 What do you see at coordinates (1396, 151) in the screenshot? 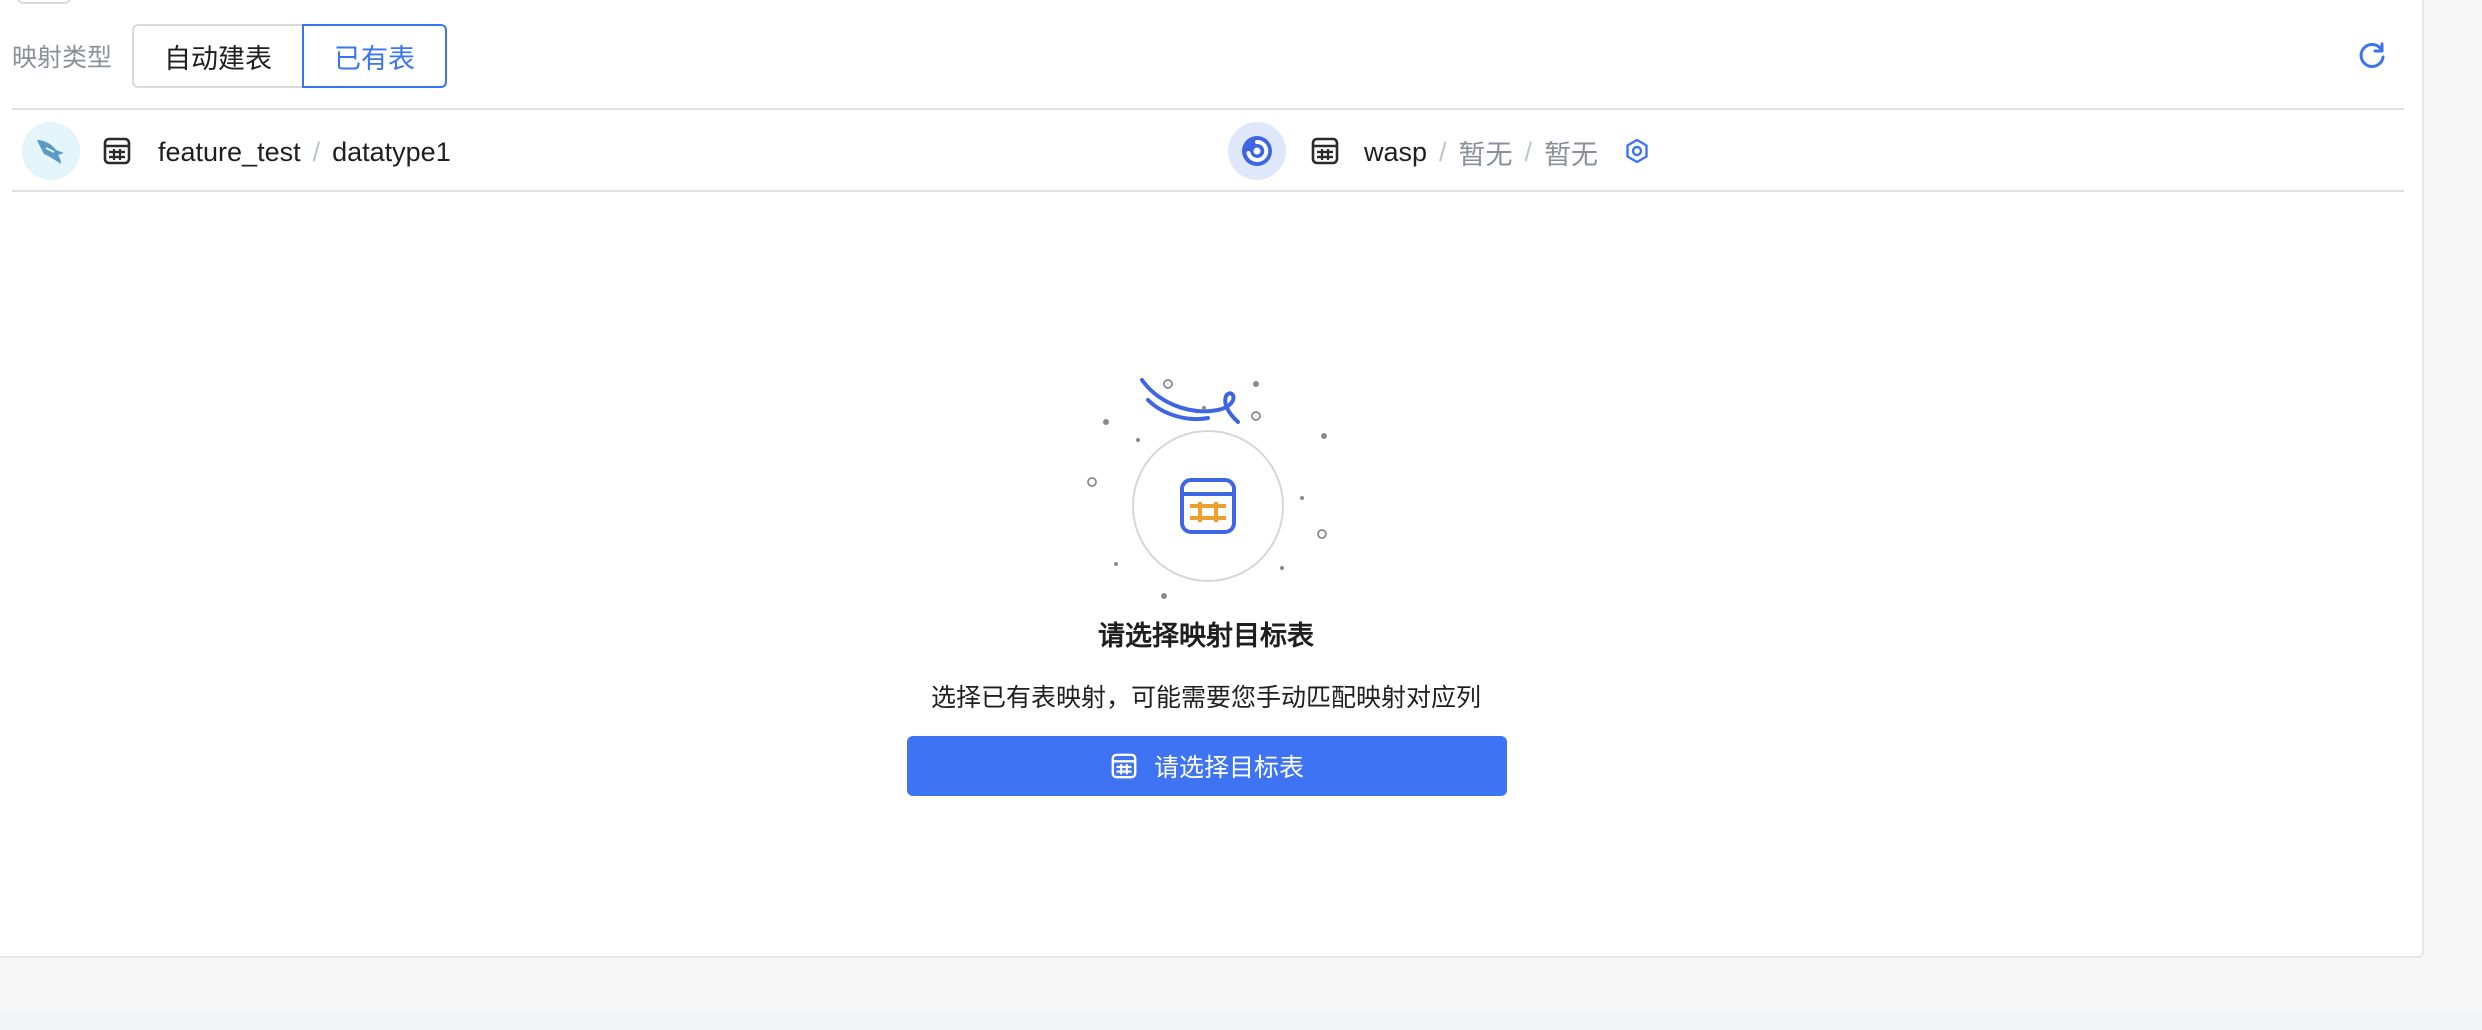
I see `target-db-name: wasp` at bounding box center [1396, 151].